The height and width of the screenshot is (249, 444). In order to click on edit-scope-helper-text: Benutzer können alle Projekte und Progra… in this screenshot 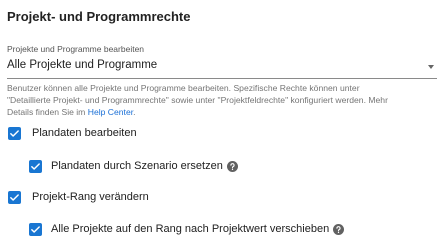, I will do `click(224, 100)`.